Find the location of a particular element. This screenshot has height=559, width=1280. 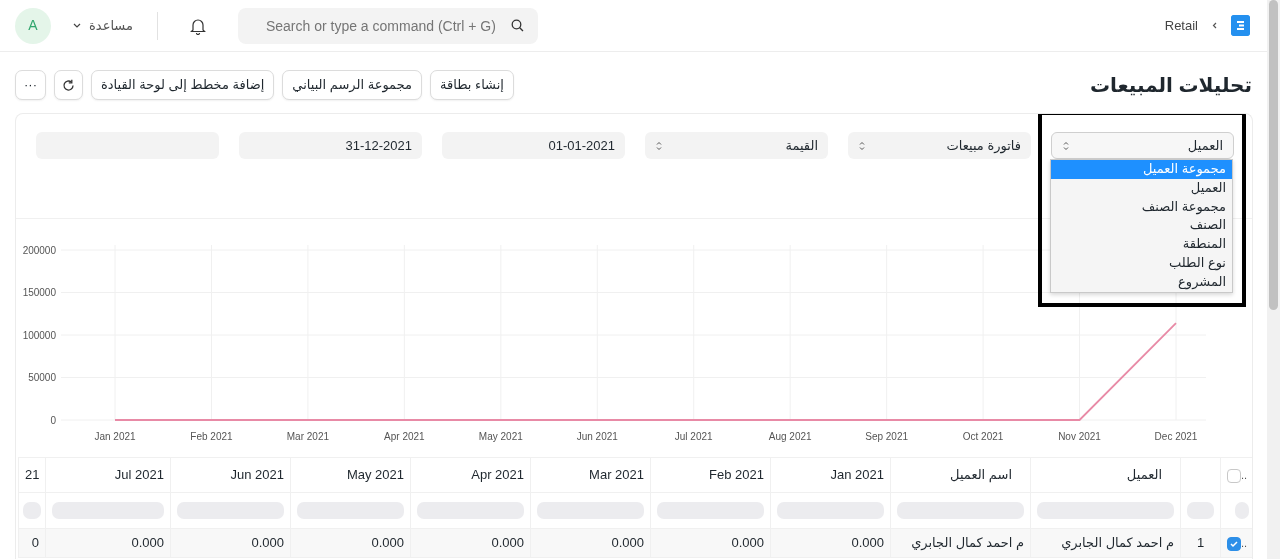

x-axis-label: Sep 2021 is located at coordinates (887, 436).